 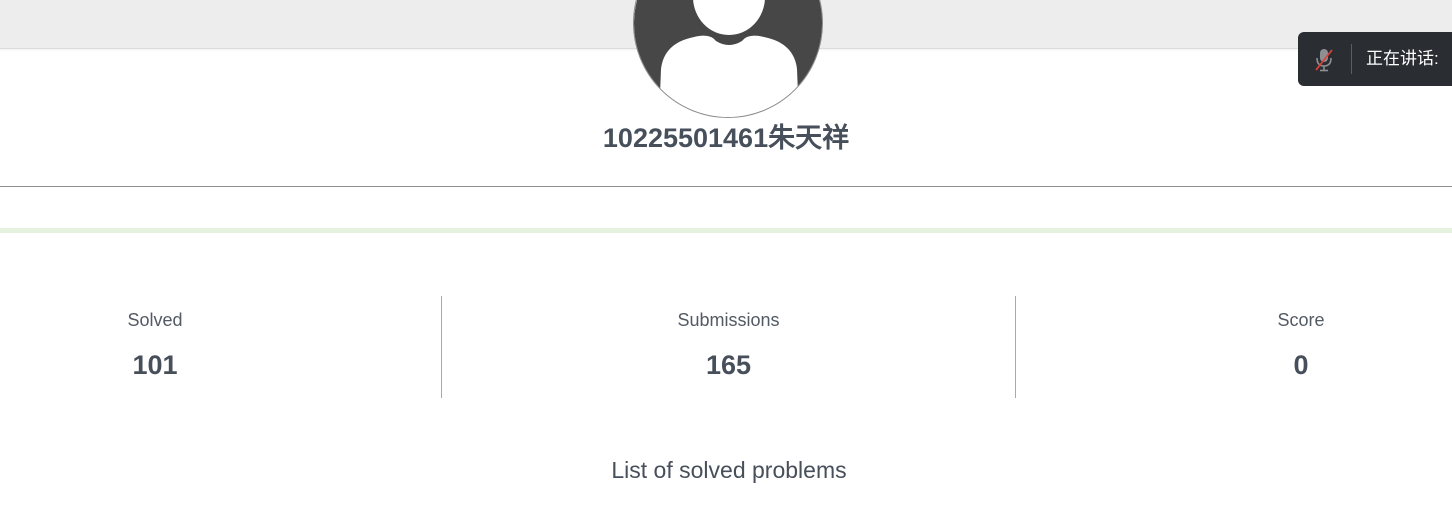 I want to click on widget-divider, so click(x=1351, y=59).